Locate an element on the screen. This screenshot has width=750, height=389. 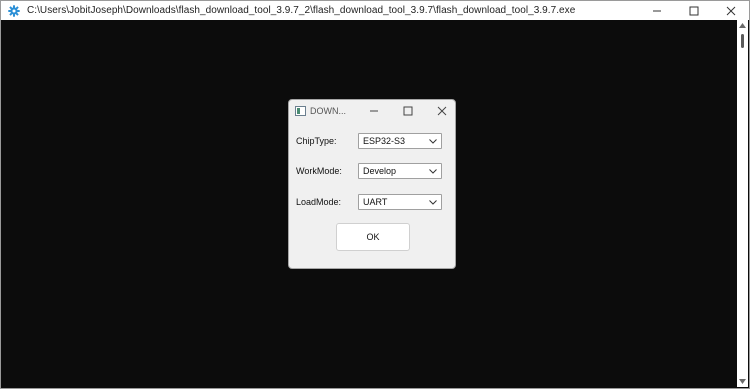
minimize-icon is located at coordinates (656, 10).